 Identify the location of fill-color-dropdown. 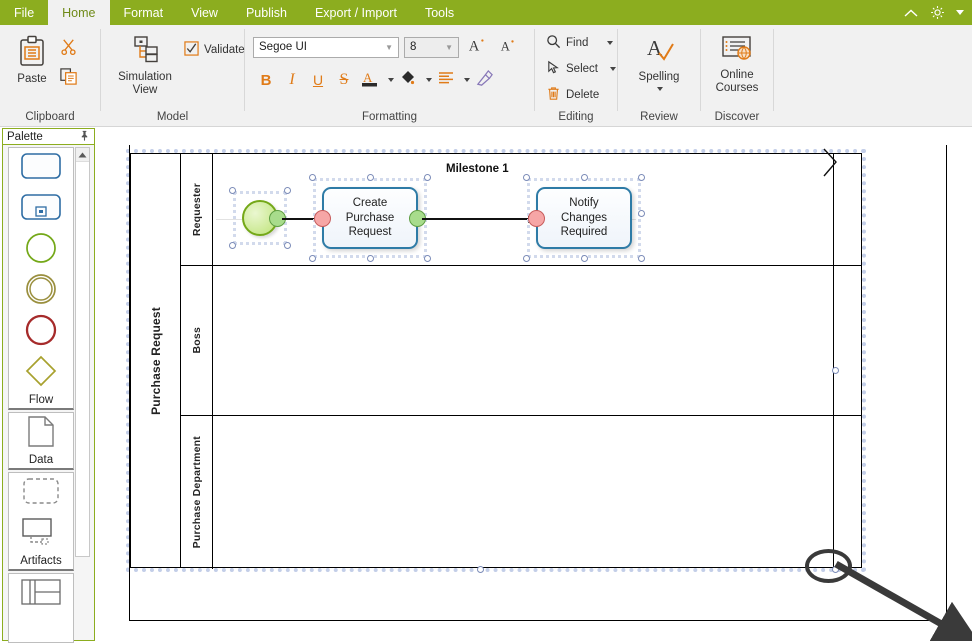
(427, 80).